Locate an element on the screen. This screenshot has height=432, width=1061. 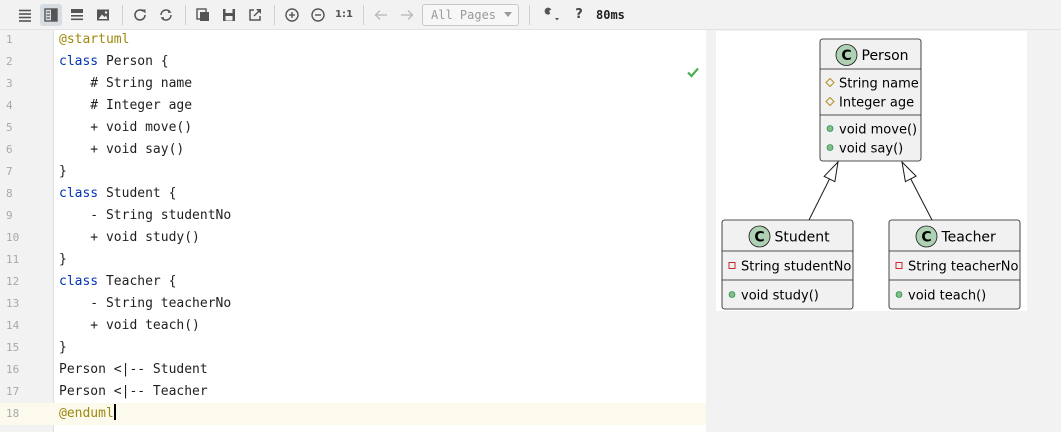
code-line: 4 # Integer age is located at coordinates (353, 106).